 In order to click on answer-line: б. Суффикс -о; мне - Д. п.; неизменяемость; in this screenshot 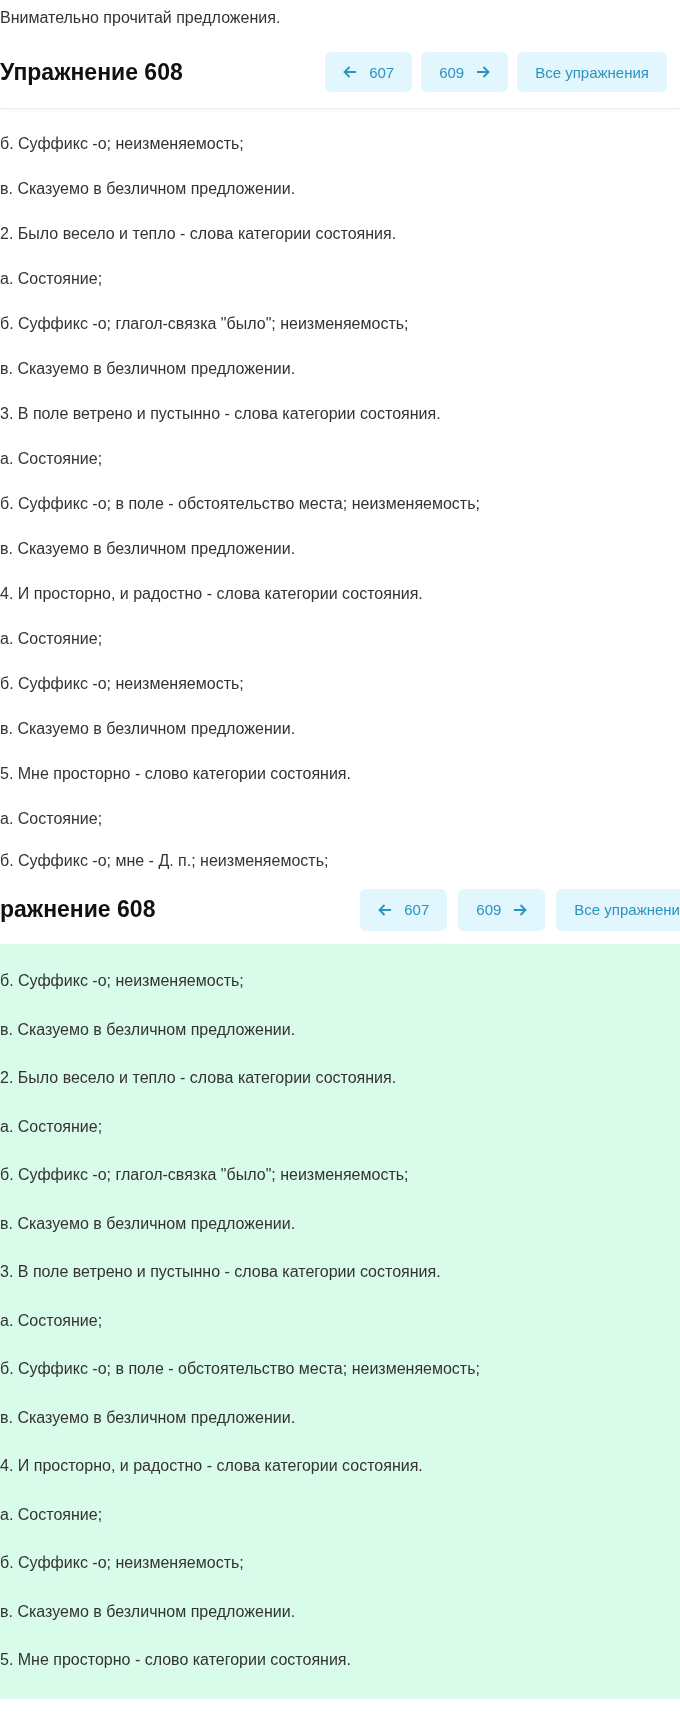, I will do `click(165, 861)`.